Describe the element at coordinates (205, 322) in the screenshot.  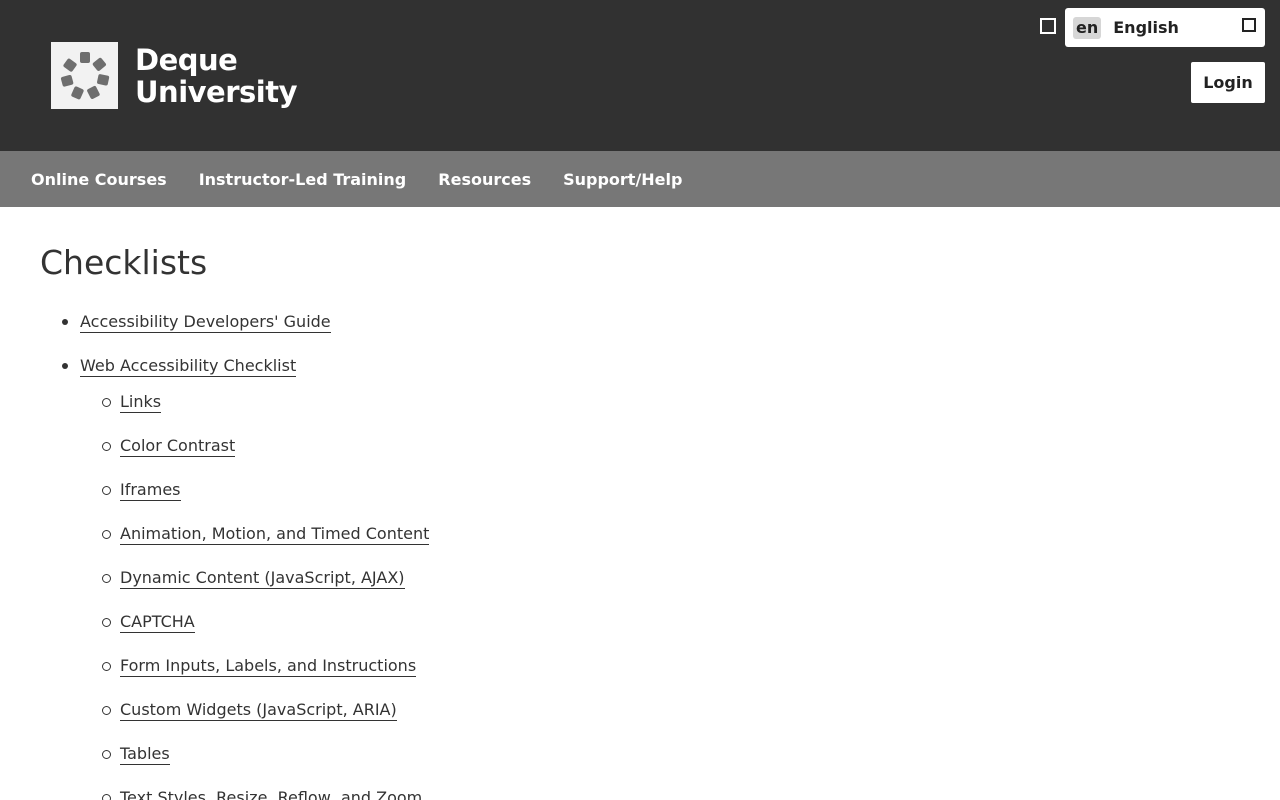
I see `link-accessibility-developers-guide: Accessibility Developers' Guide` at that location.